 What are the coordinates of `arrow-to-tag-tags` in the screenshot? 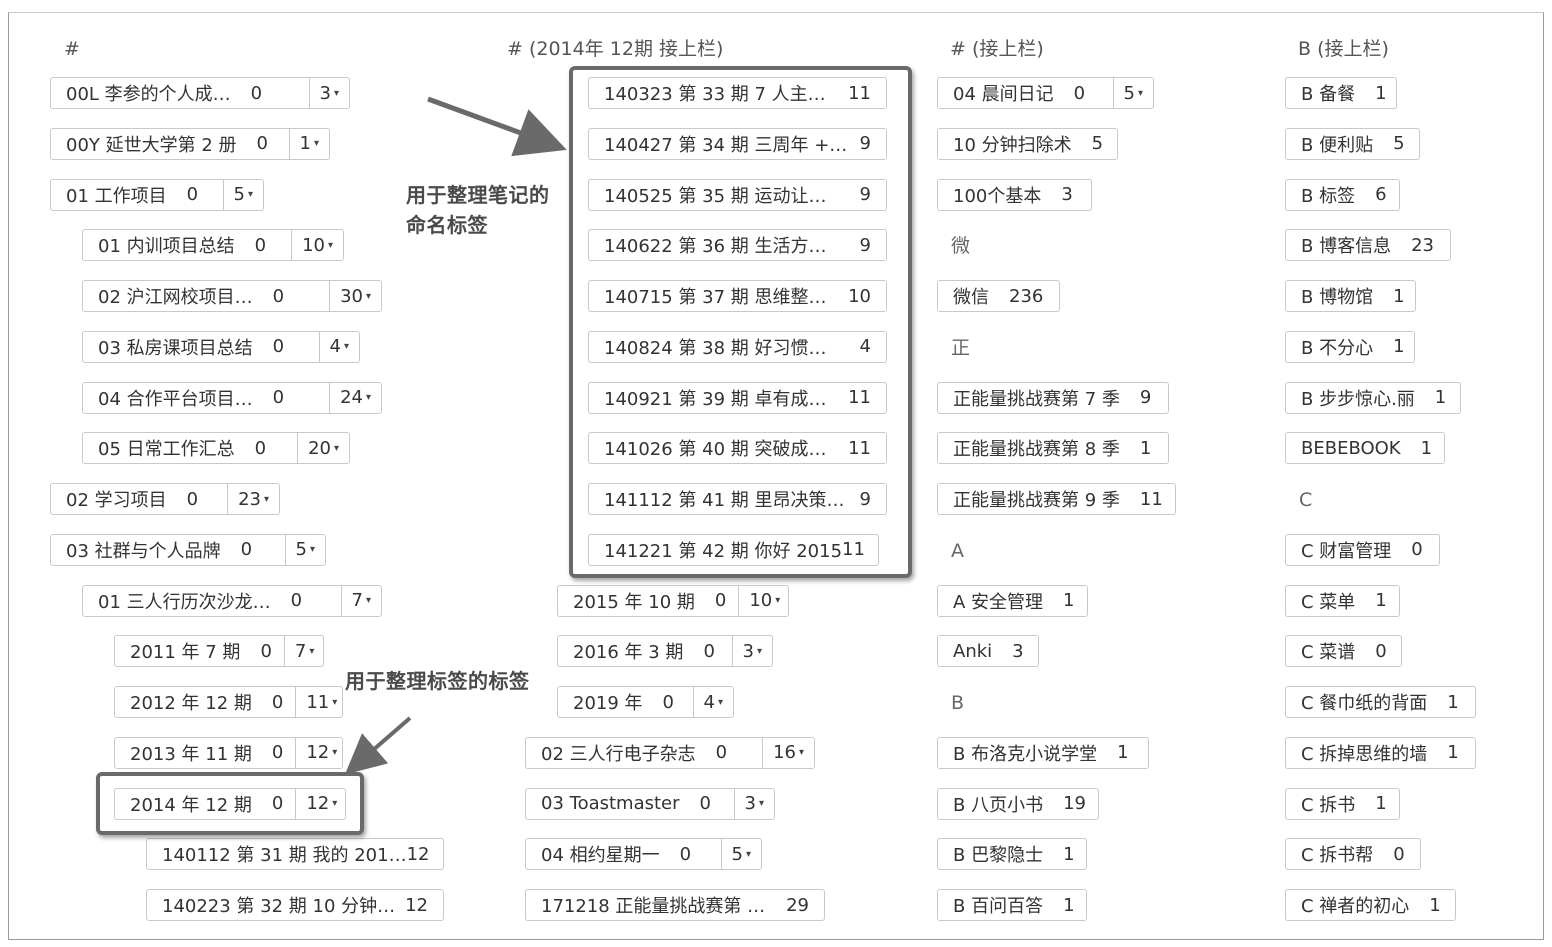 It's located at (378, 745).